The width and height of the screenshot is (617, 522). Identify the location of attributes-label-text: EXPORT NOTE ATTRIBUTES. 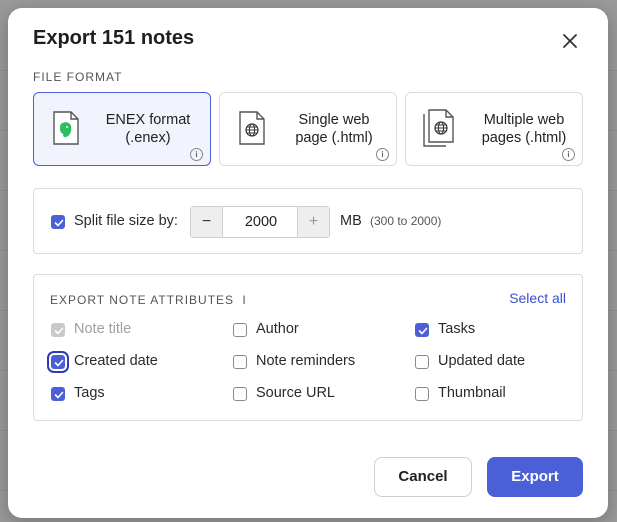
(142, 300).